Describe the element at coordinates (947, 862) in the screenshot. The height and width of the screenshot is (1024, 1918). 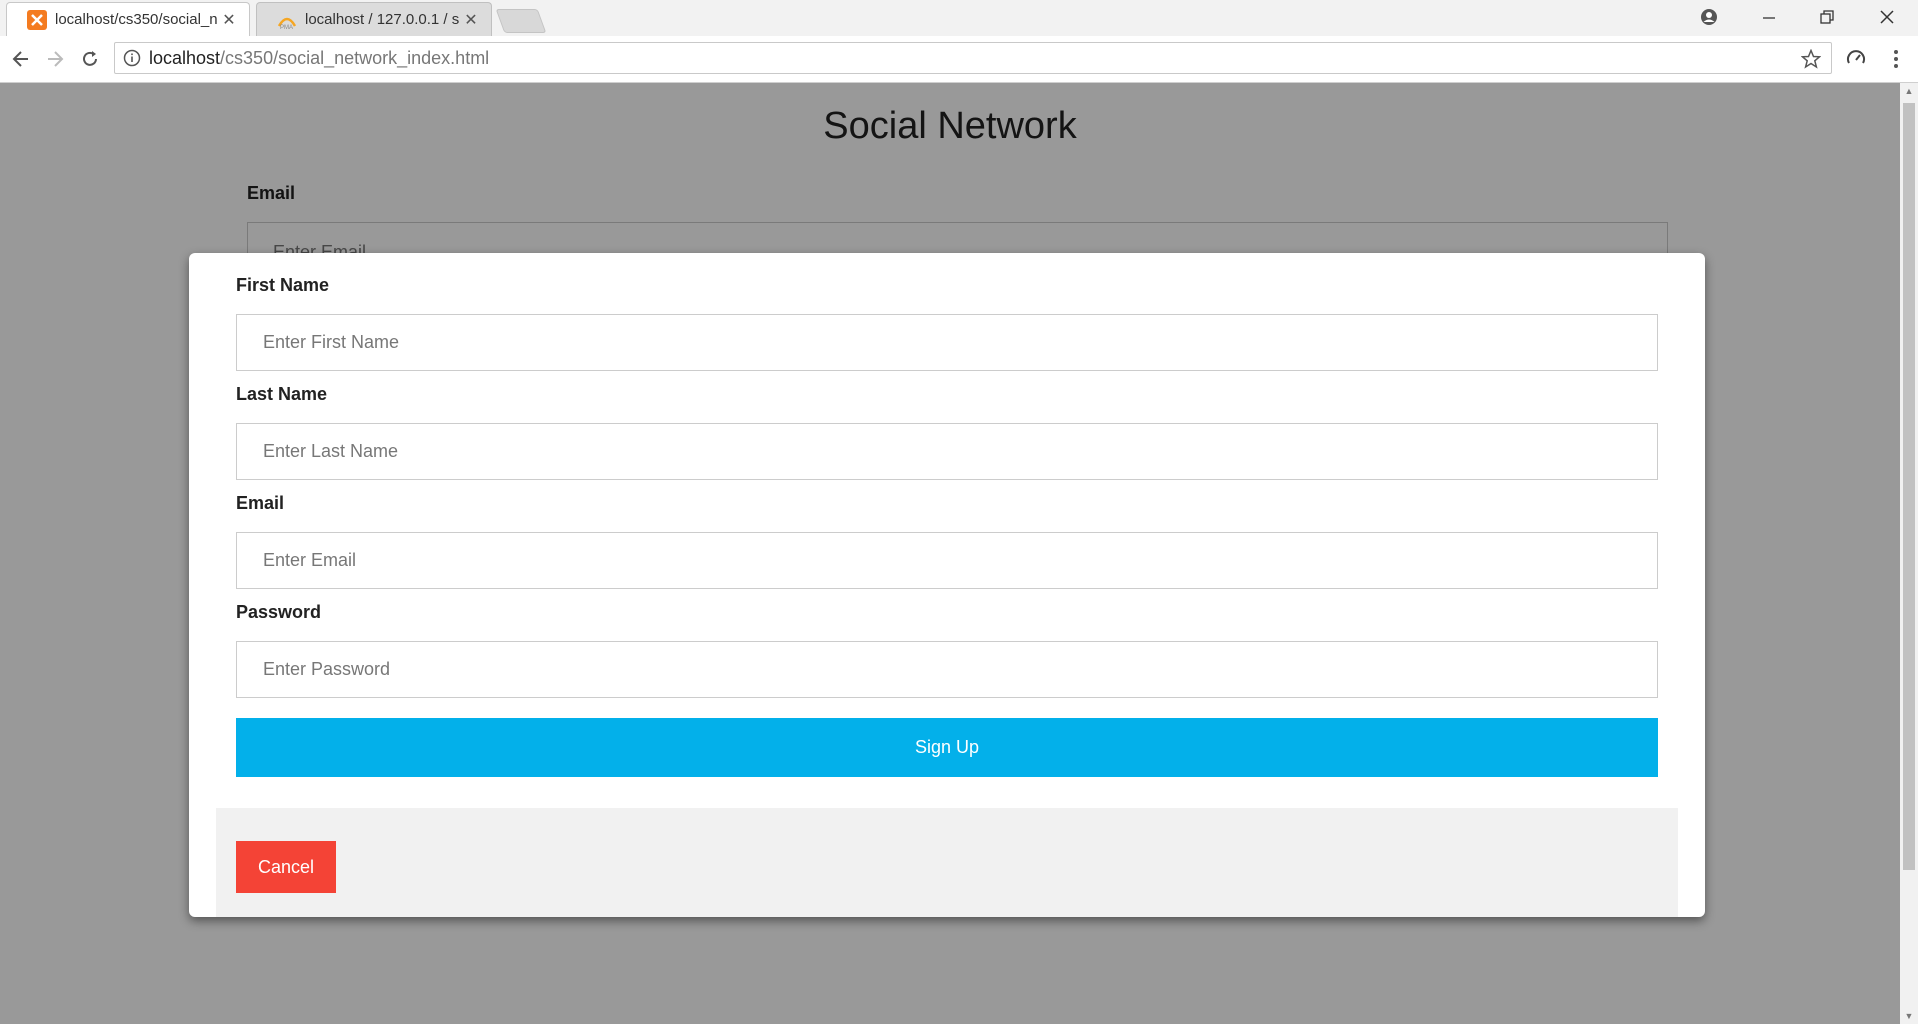
I see `modal-footer: Cancel` at that location.